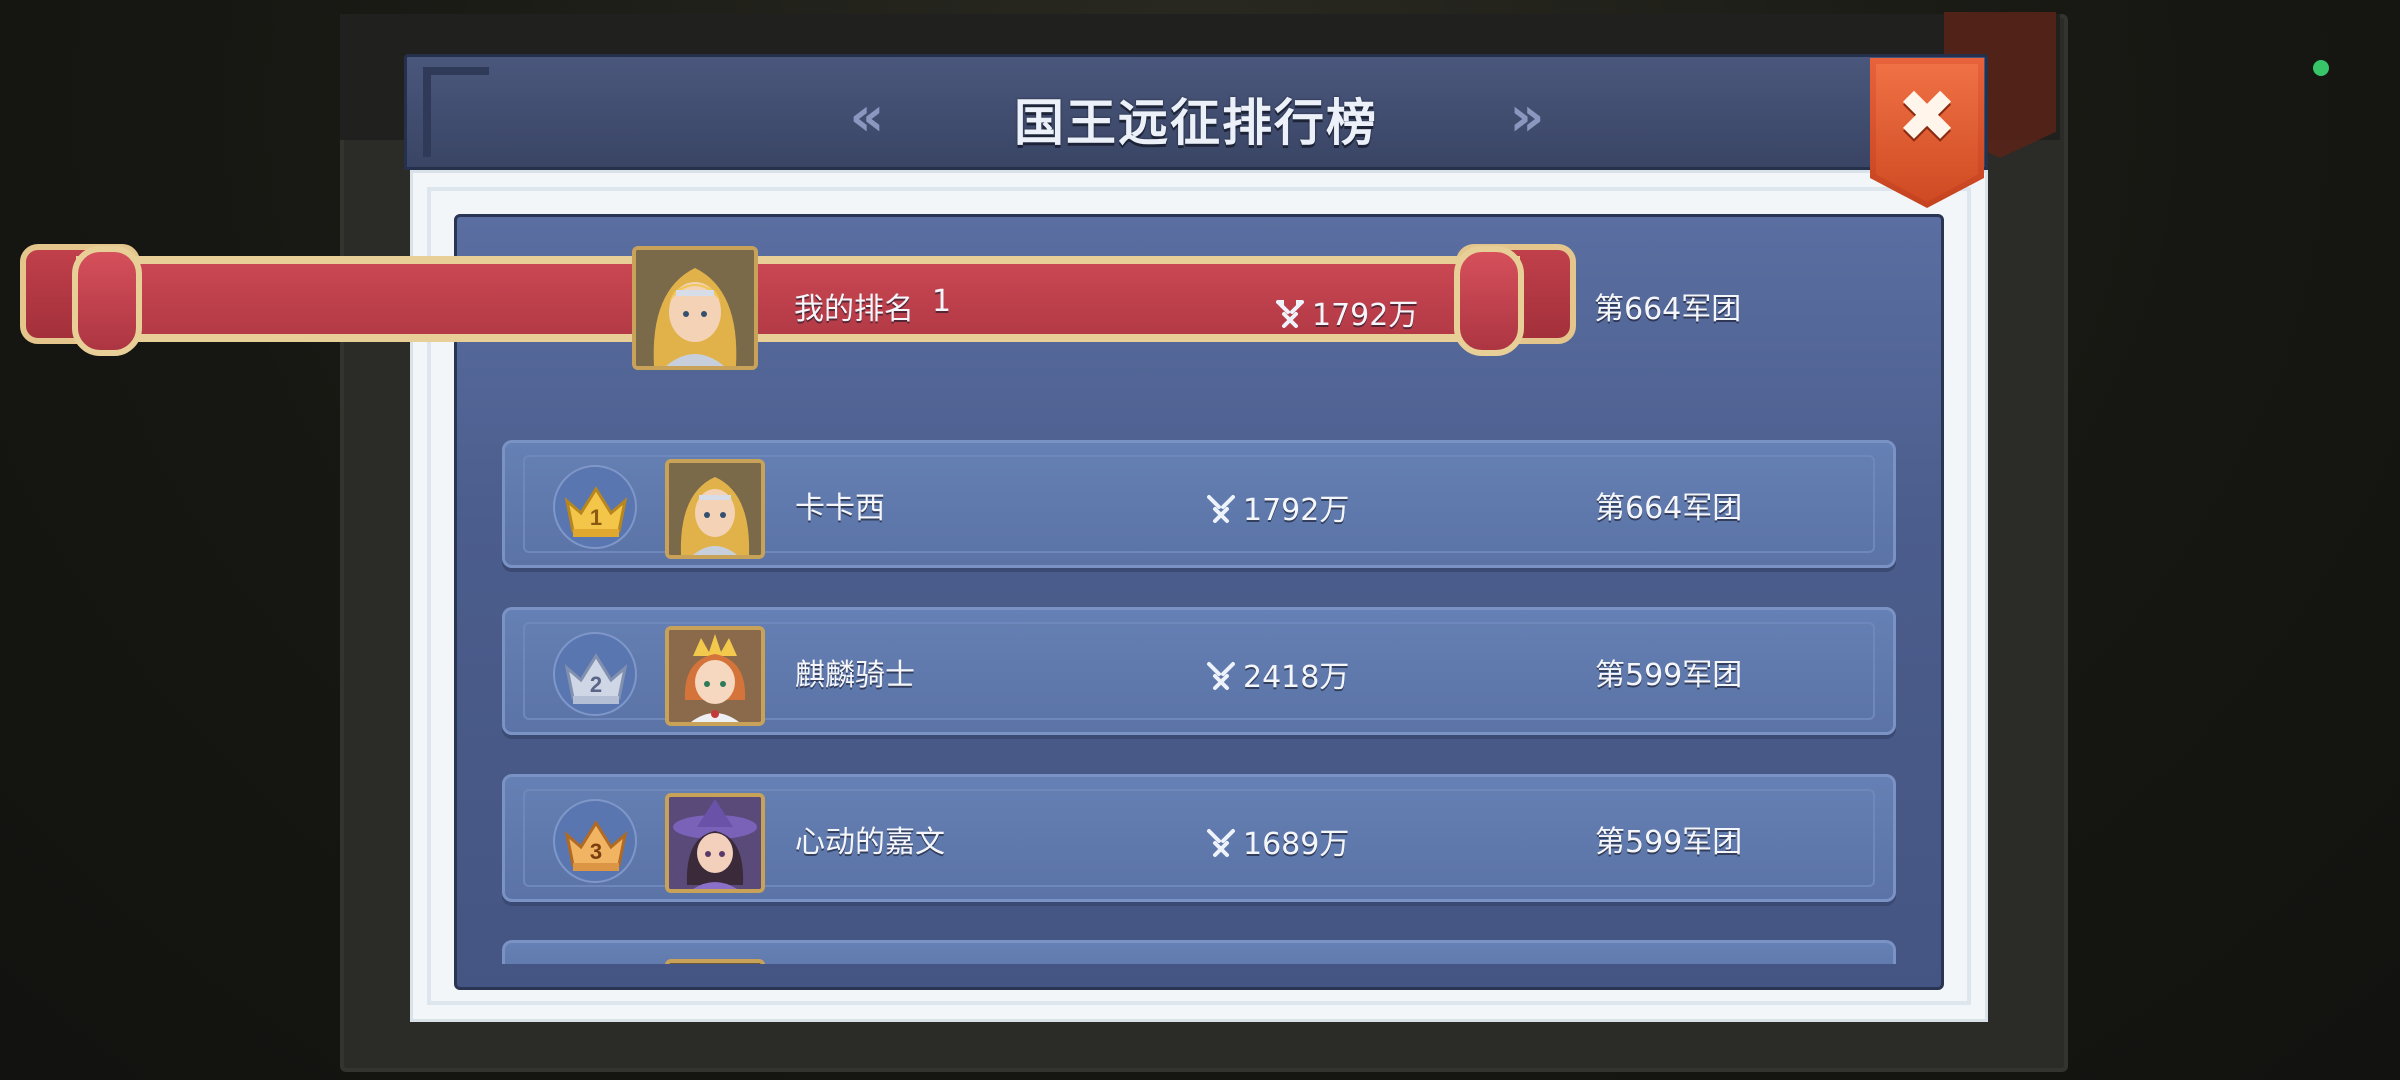  Describe the element at coordinates (870, 842) in the screenshot. I see `player-name: 心动的嘉文` at that location.